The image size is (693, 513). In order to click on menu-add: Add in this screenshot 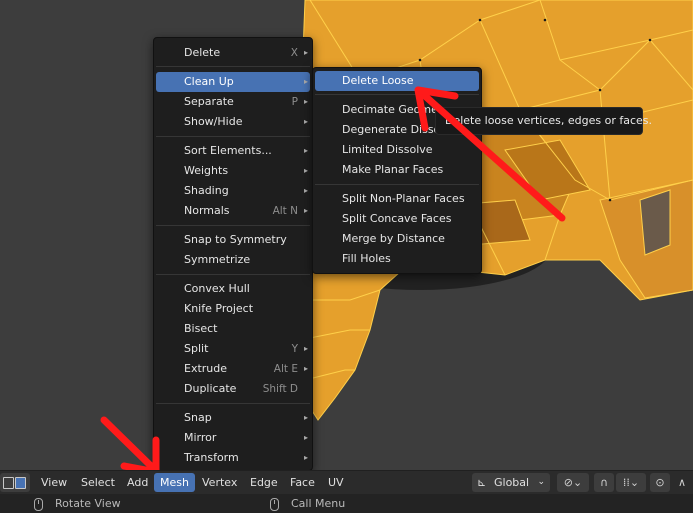, I will do `click(137, 482)`.